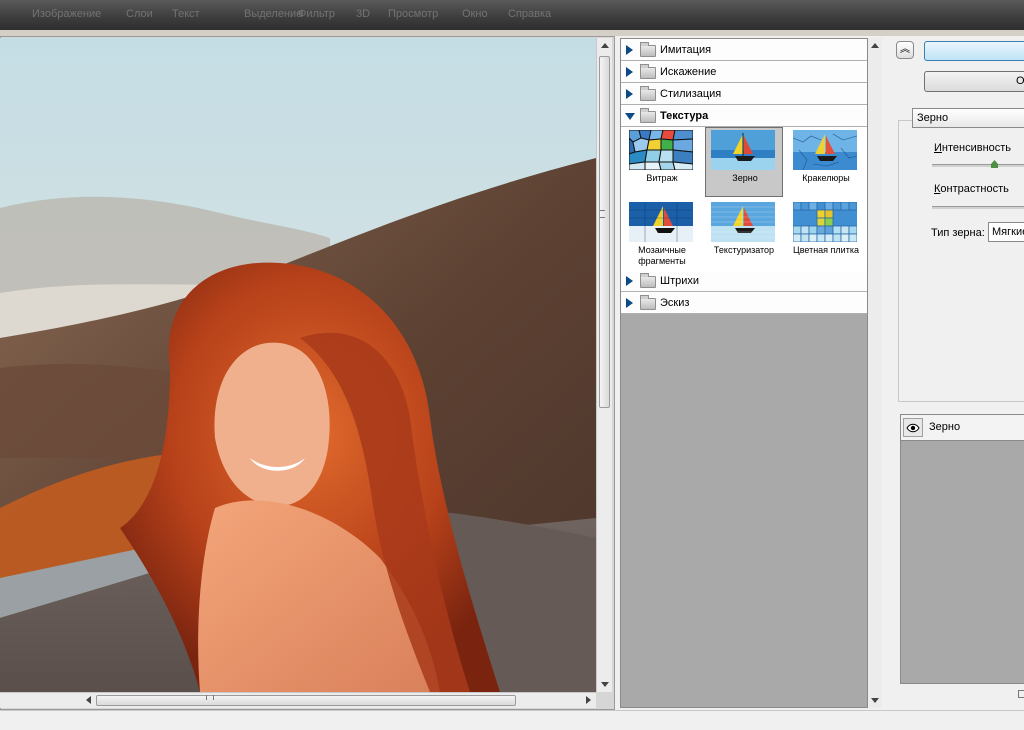 Image resolution: width=1024 pixels, height=730 pixels. Describe the element at coordinates (662, 255) in the screenshot. I see `filter-tile-label: Мозаичные фрагменты` at that location.